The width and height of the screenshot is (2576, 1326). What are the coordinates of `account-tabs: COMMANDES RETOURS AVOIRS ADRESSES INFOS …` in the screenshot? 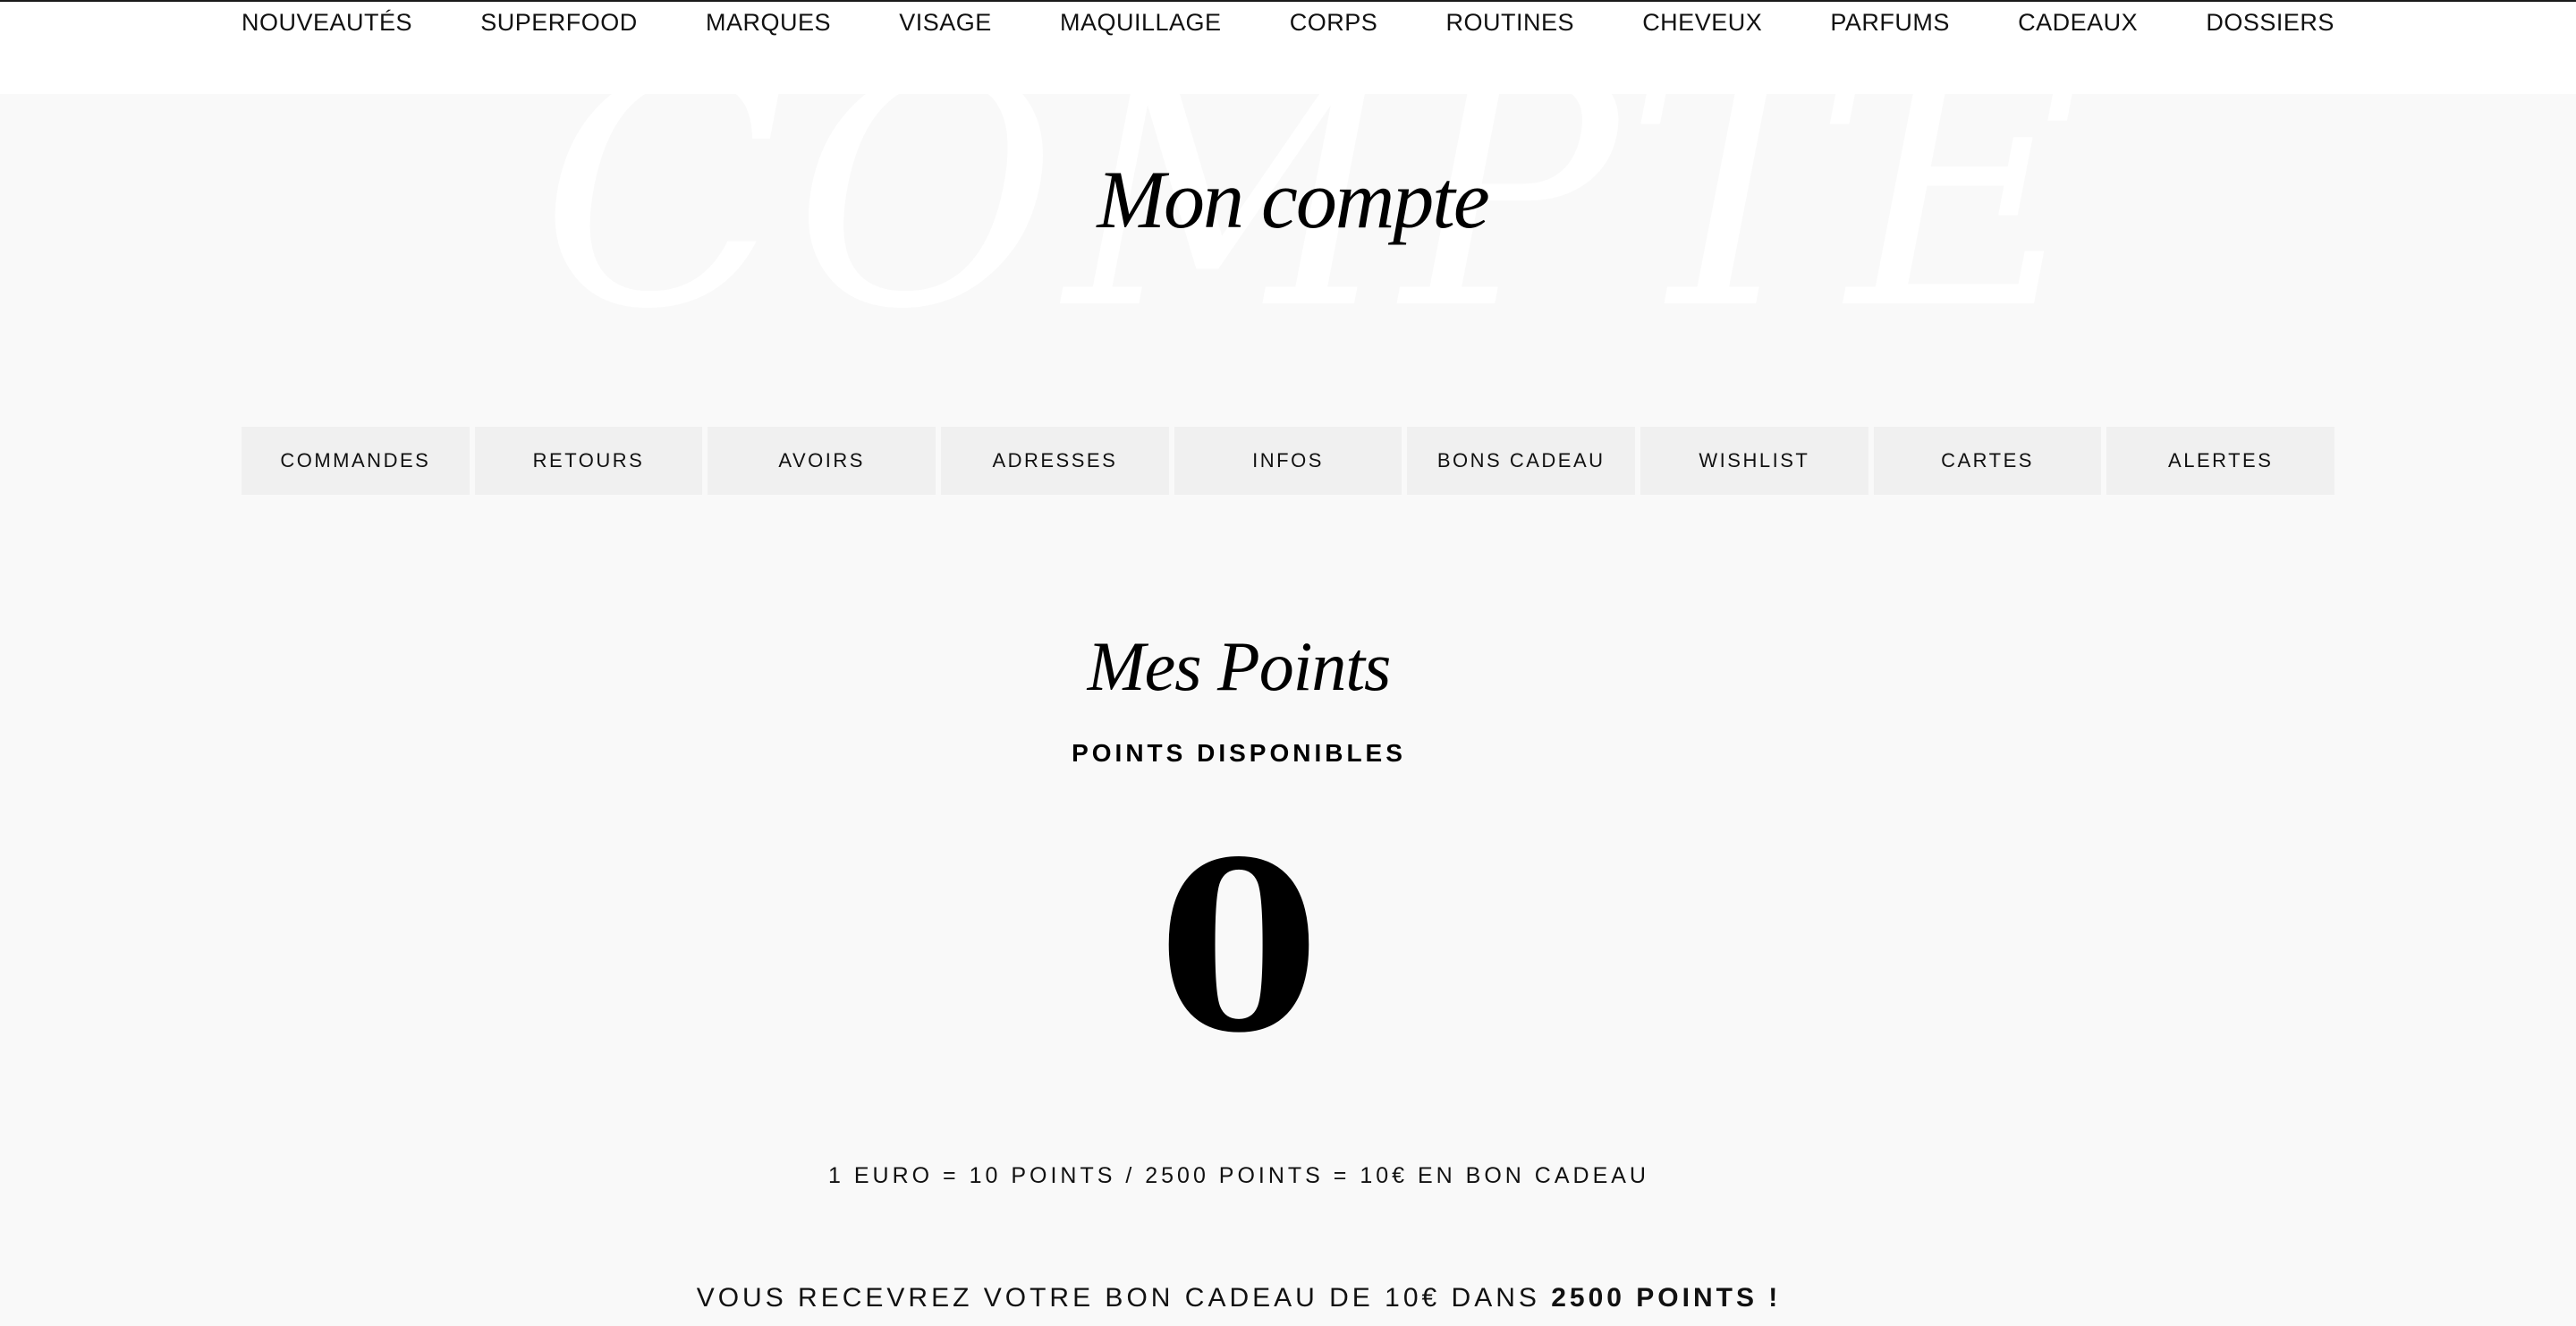 It's located at (1288, 461).